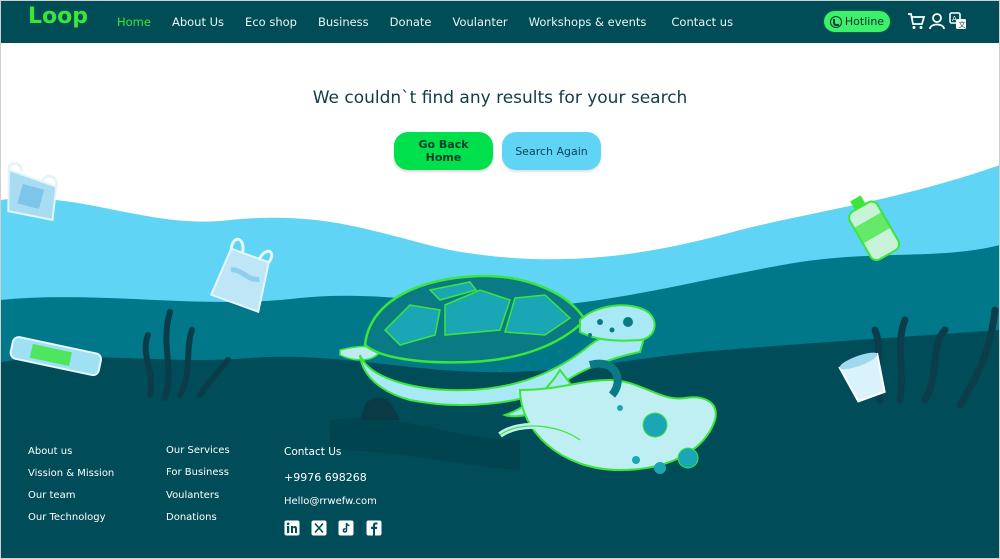 The height and width of the screenshot is (559, 1000). Describe the element at coordinates (192, 495) in the screenshot. I see `footer-link-voulanters: Voulanters` at that location.